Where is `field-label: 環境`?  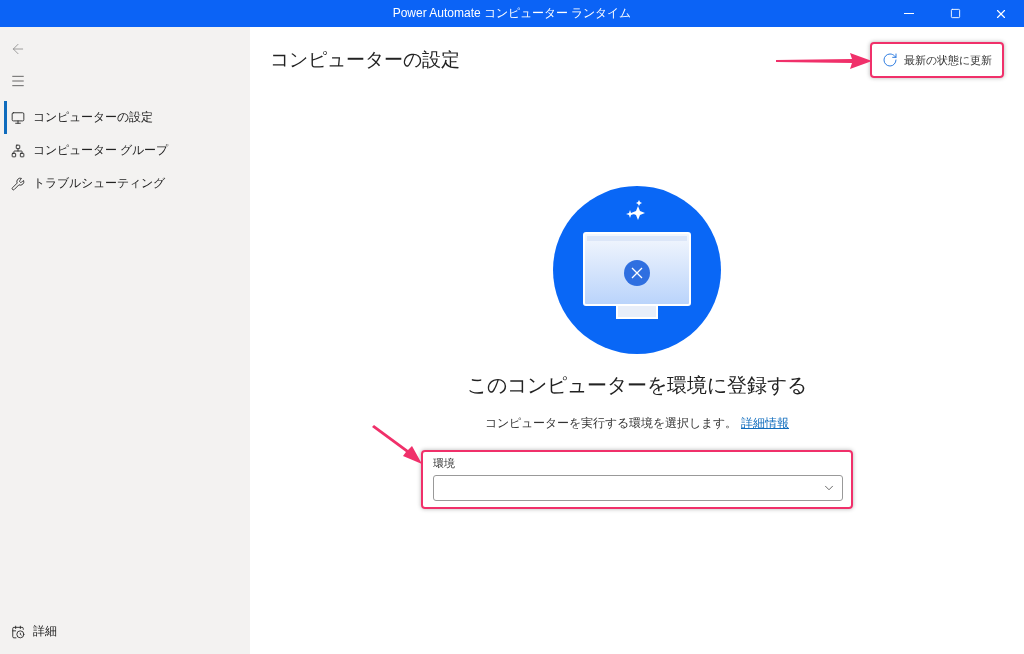 field-label: 環境 is located at coordinates (444, 463).